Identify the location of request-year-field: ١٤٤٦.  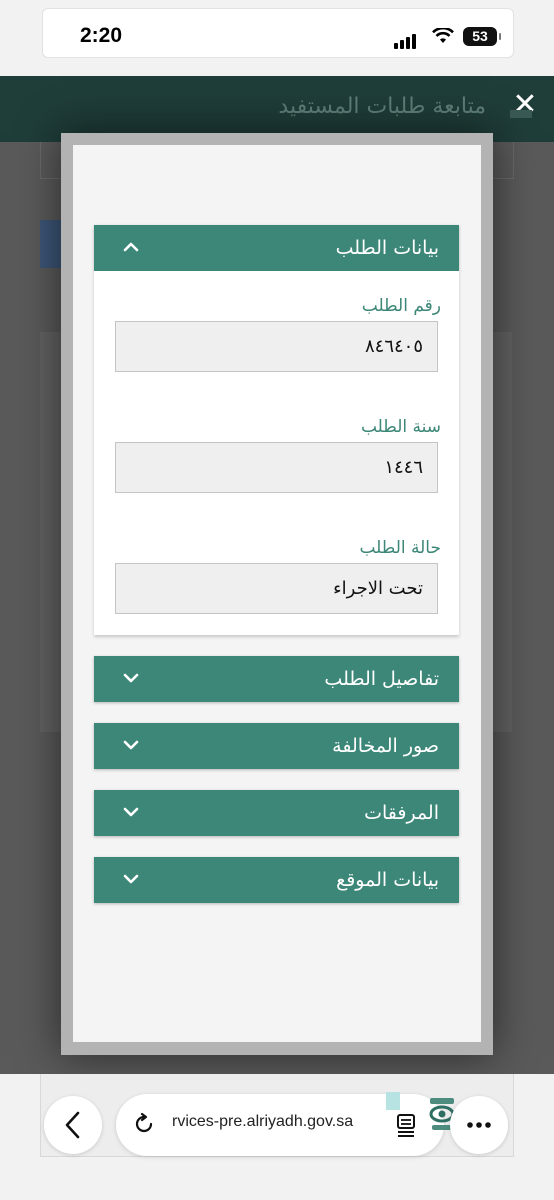
(276, 467).